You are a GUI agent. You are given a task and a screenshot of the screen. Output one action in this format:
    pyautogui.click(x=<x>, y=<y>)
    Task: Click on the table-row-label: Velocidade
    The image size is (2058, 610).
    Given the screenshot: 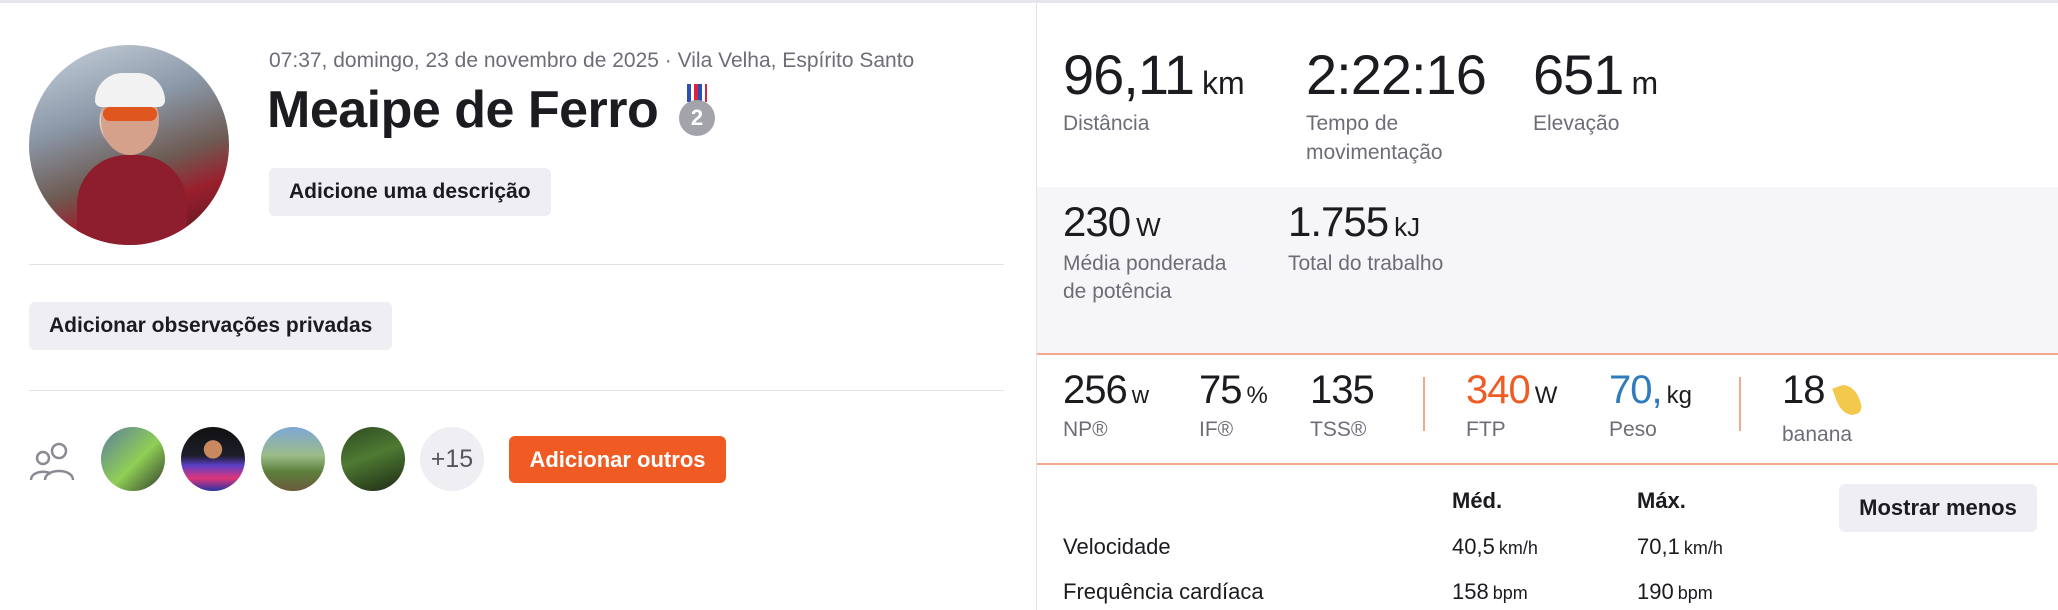 What is the action you would take?
    pyautogui.click(x=1117, y=546)
    